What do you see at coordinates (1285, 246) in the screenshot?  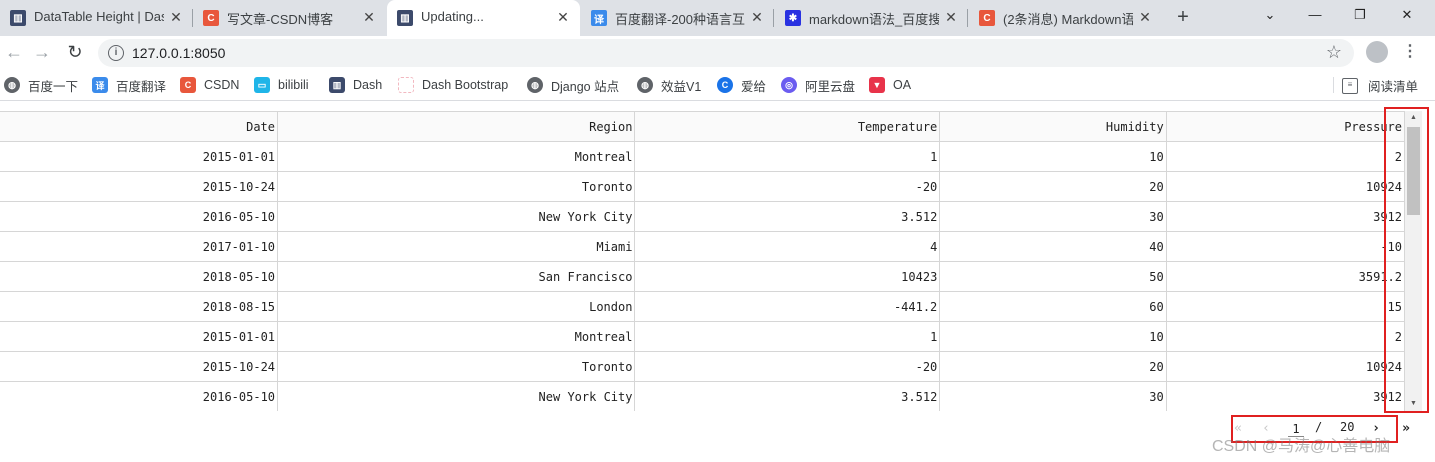 I see `table-cell: -10` at bounding box center [1285, 246].